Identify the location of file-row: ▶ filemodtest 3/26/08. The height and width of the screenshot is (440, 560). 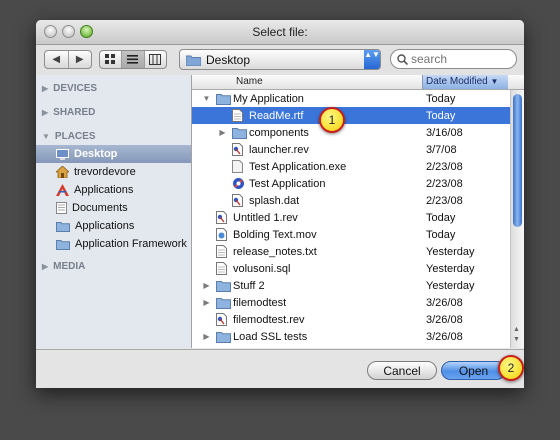
(351, 302).